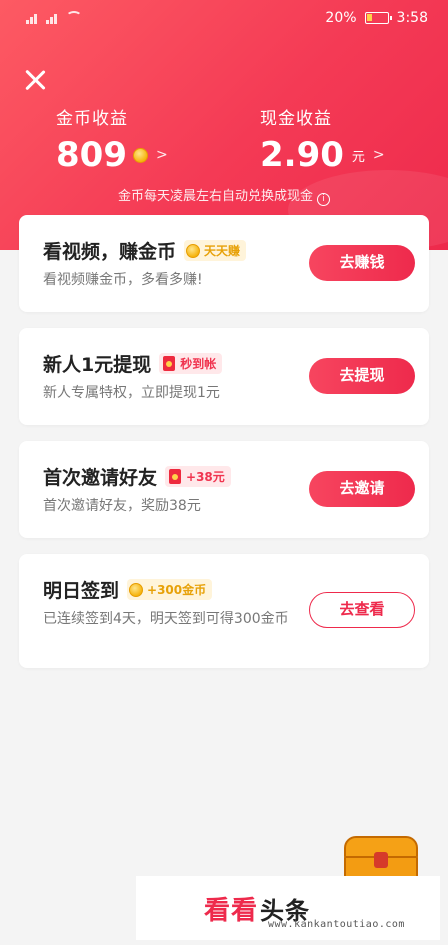  I want to click on task-subtitle: 已连续签到4天，明天签到可得300金币, so click(166, 619).